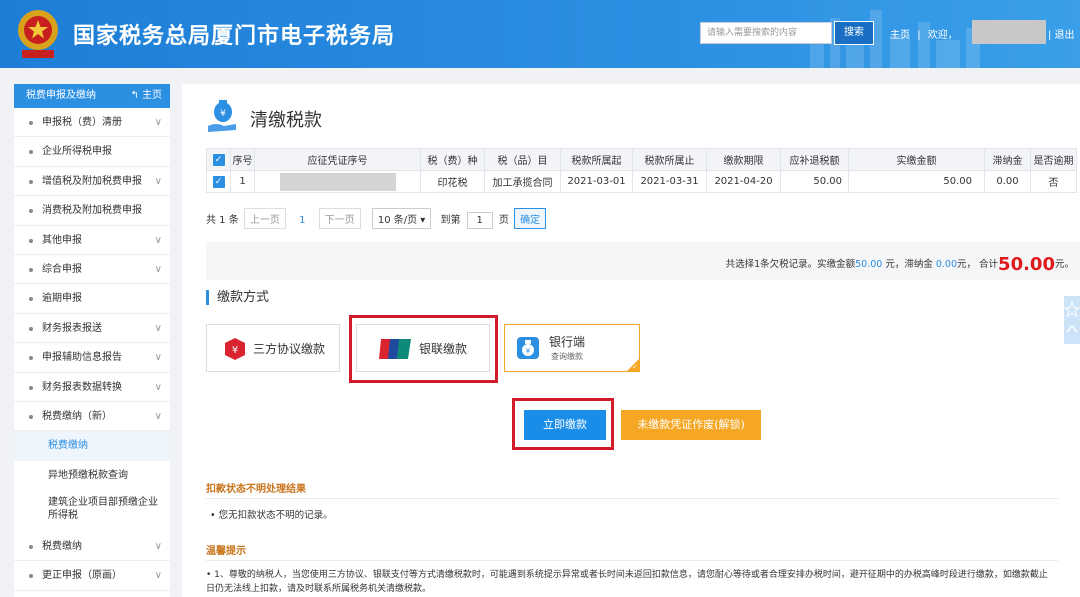  I want to click on sidebar-item: 逾期申报, so click(92, 299).